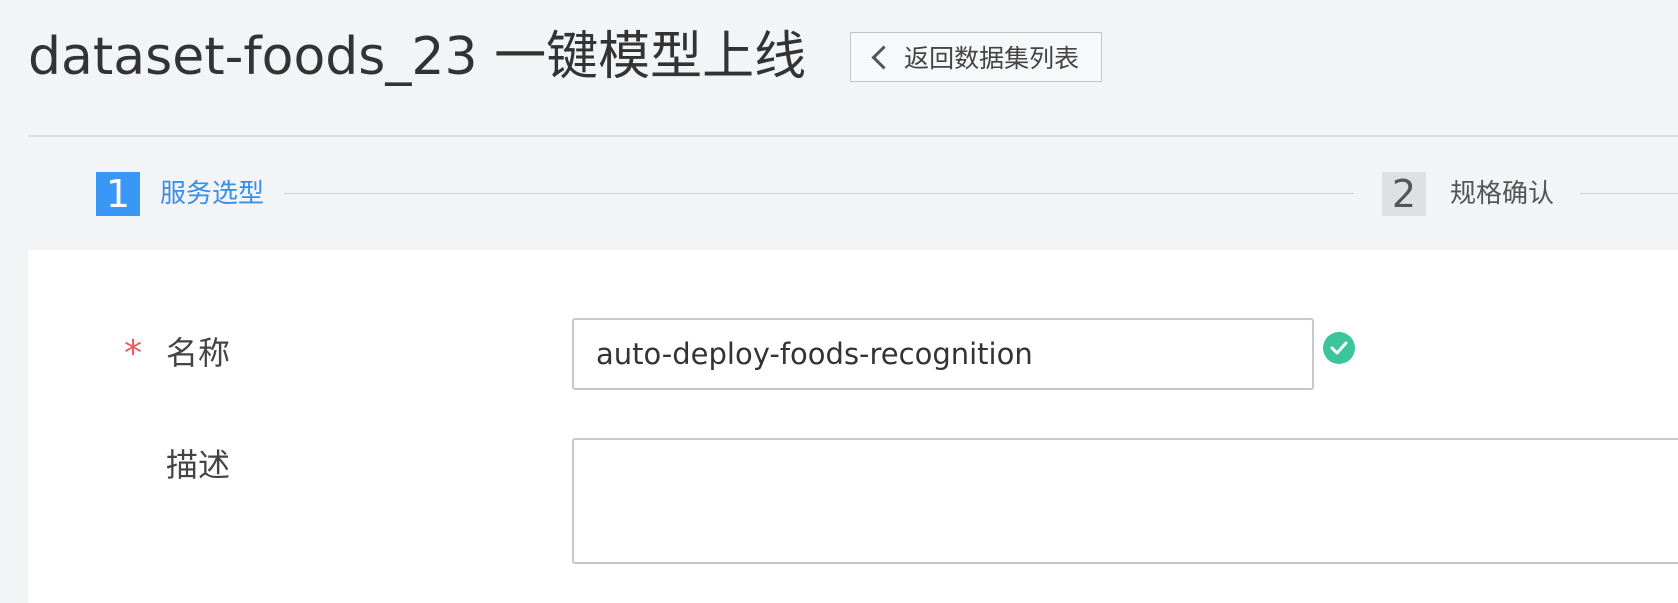 This screenshot has height=603, width=1678. I want to click on step-1-number: 1, so click(118, 194).